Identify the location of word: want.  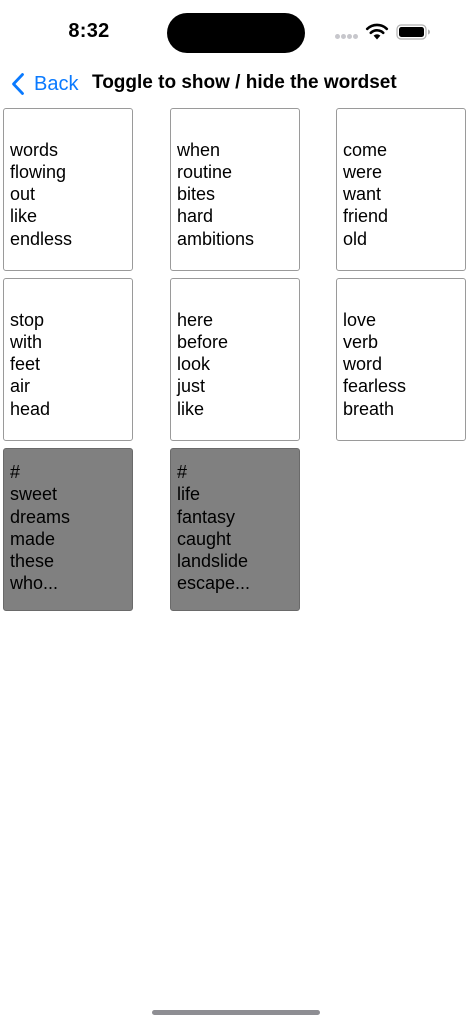
(362, 194).